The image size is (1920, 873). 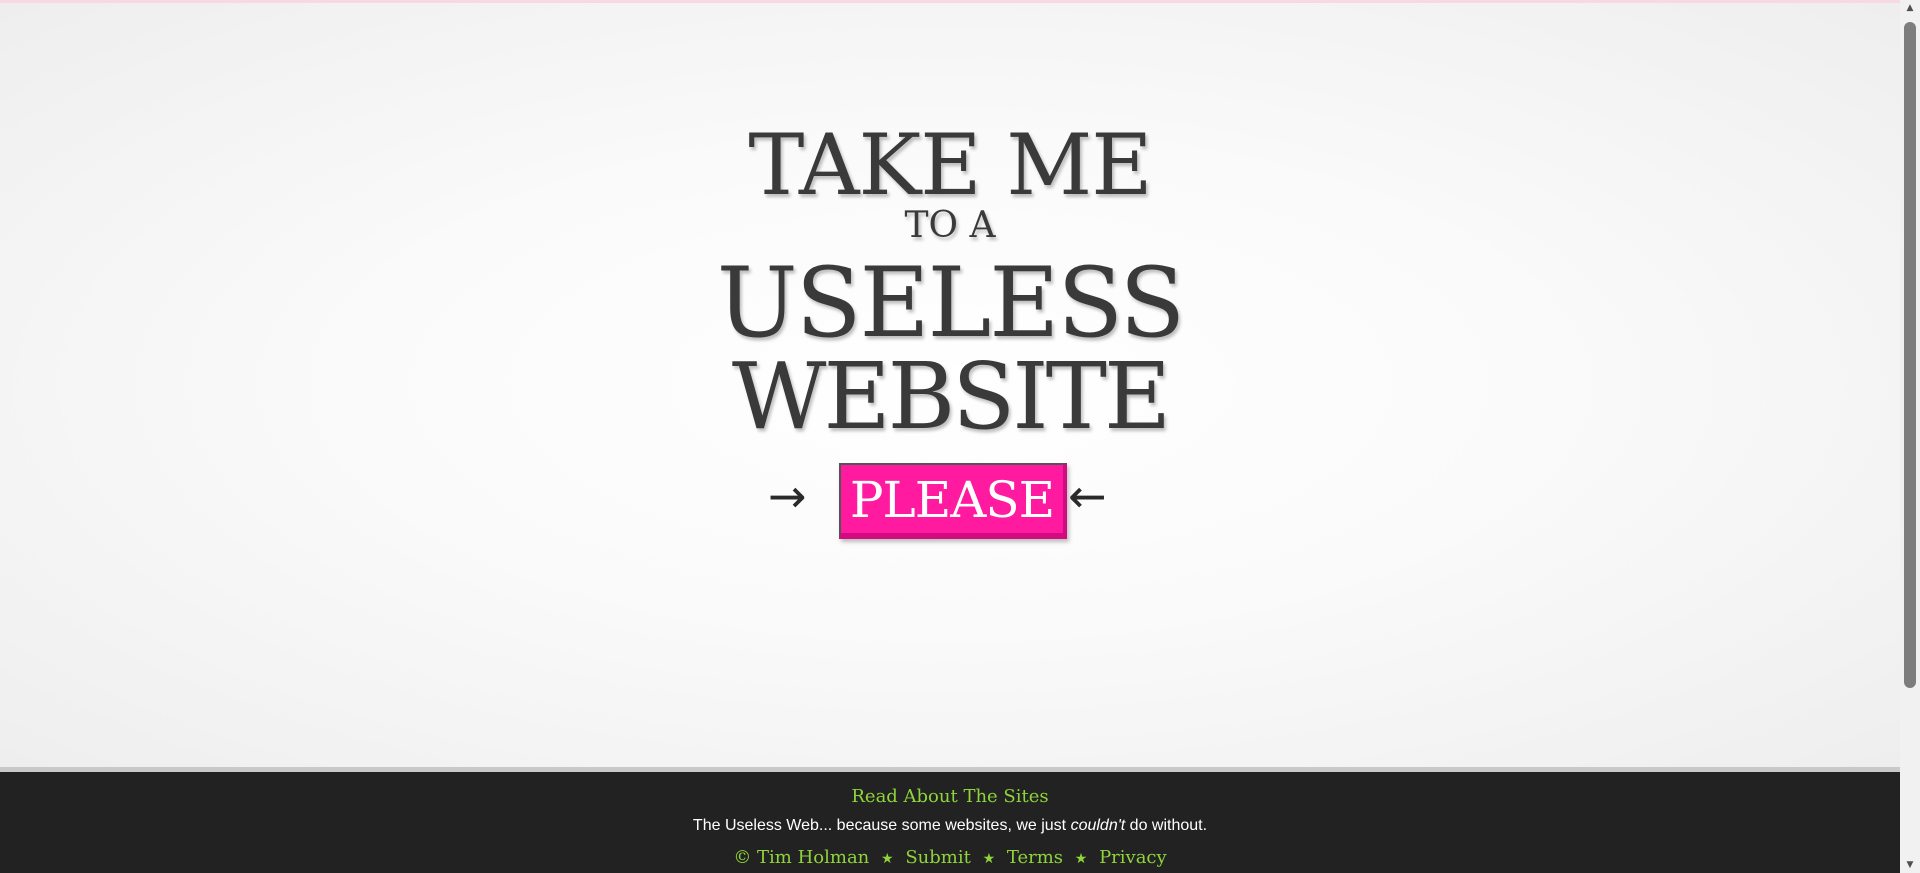 What do you see at coordinates (950, 225) in the screenshot?
I see `headline-to-a: TO A` at bounding box center [950, 225].